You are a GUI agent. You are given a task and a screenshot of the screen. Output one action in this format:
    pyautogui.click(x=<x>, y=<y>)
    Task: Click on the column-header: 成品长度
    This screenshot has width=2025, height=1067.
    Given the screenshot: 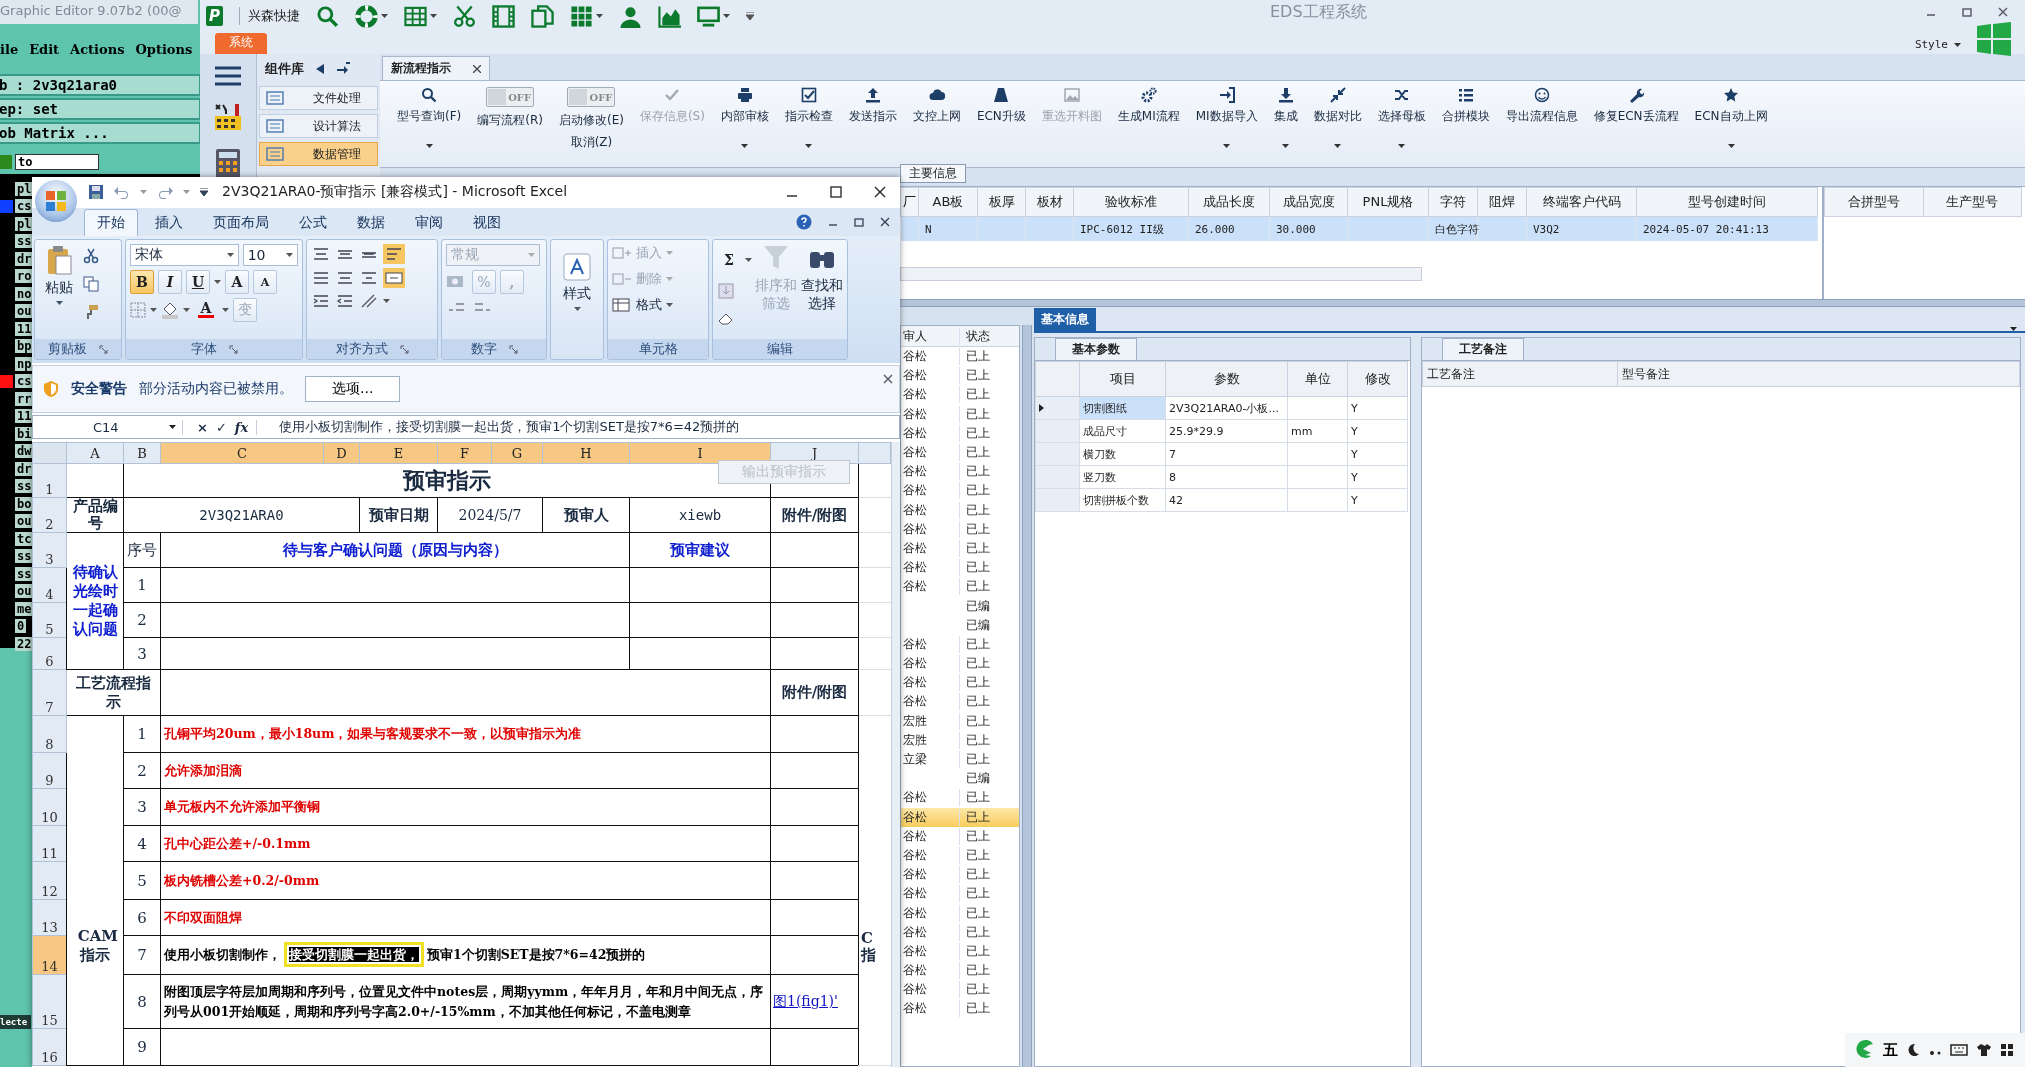 What is the action you would take?
    pyautogui.click(x=1229, y=202)
    